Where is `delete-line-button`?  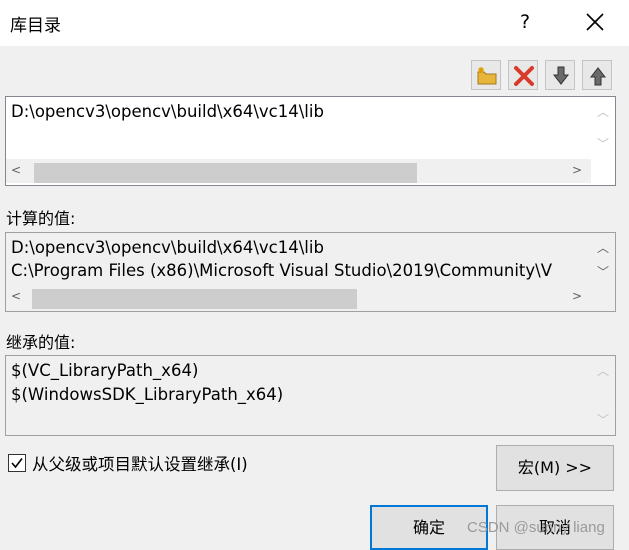 delete-line-button is located at coordinates (523, 75).